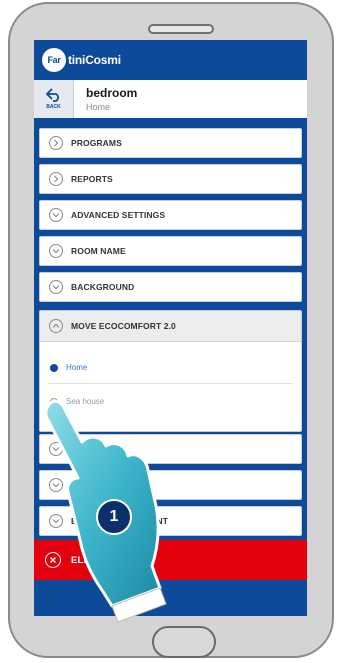 This screenshot has width=341, height=663. Describe the element at coordinates (98, 107) in the screenshot. I see `room-subtitle: Home` at that location.